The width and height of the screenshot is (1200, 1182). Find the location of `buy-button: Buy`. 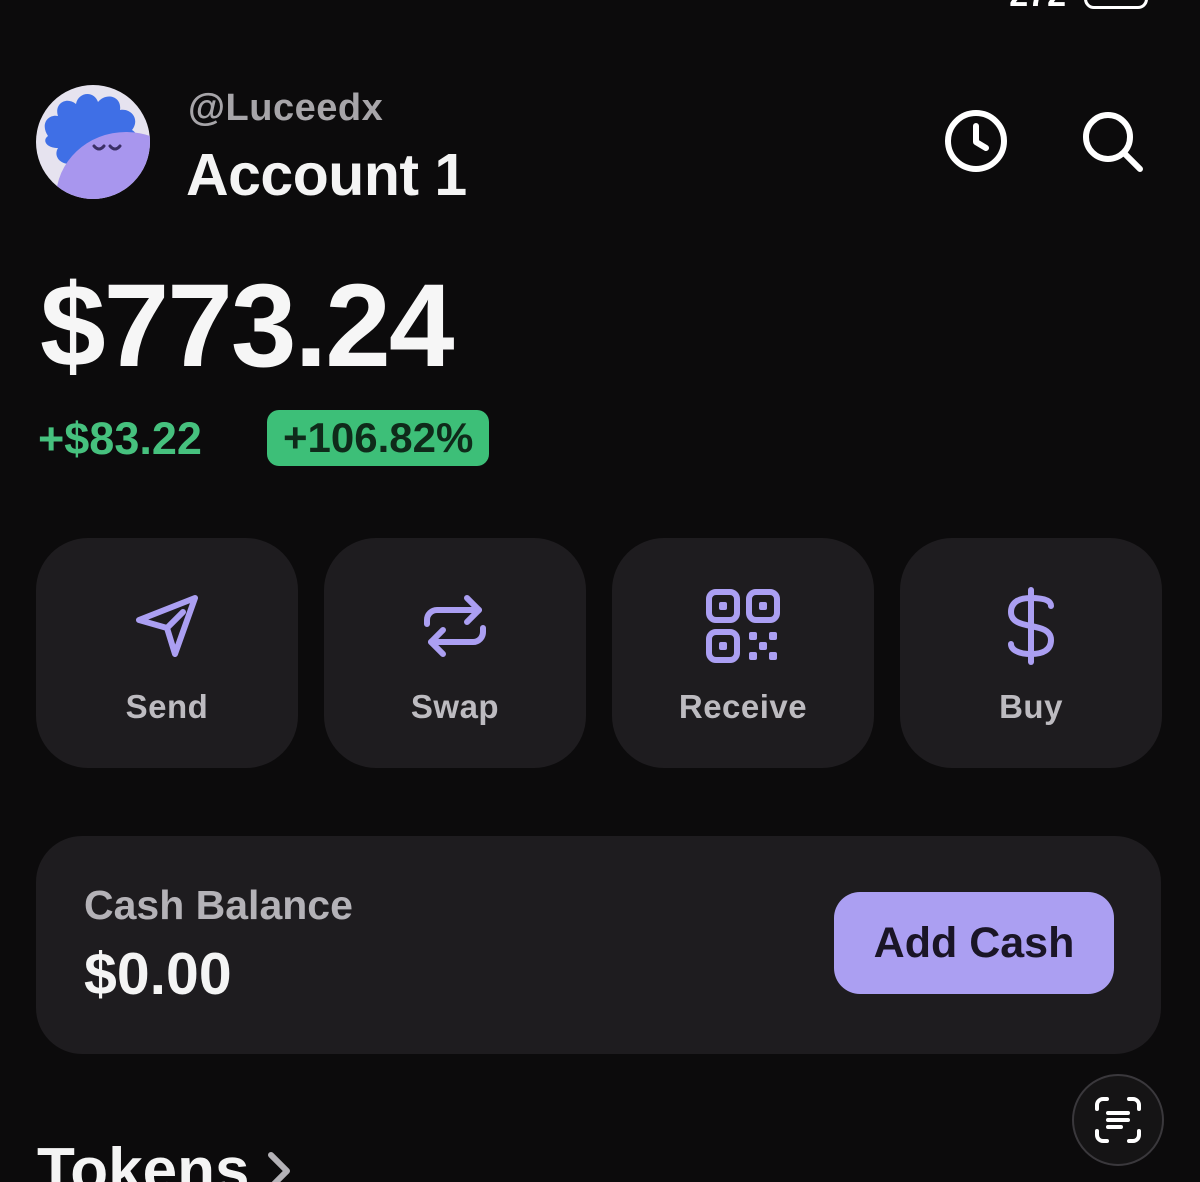

buy-button: Buy is located at coordinates (1031, 653).